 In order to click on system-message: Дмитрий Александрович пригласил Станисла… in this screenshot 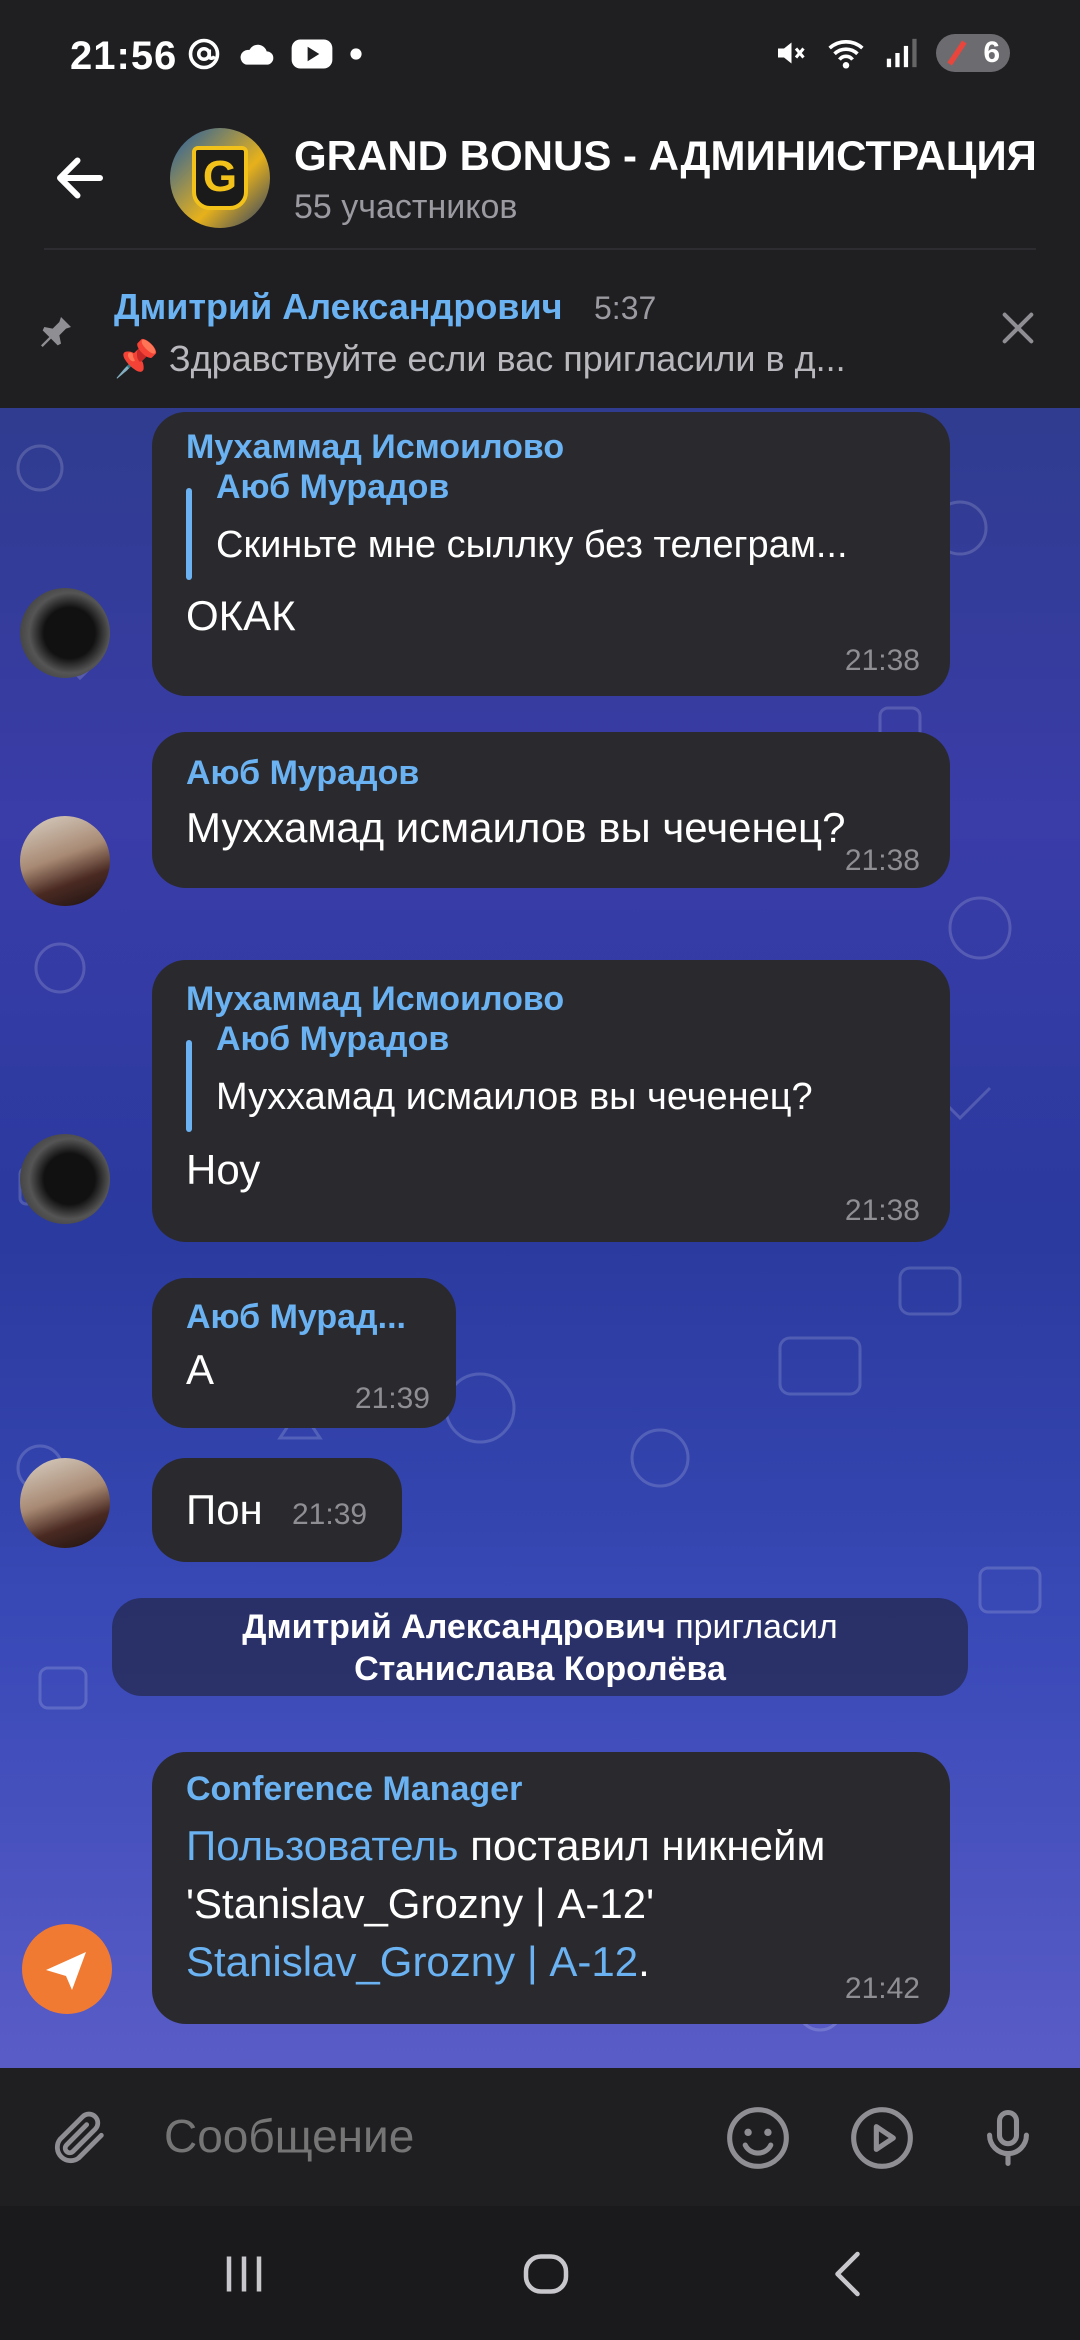, I will do `click(540, 1647)`.